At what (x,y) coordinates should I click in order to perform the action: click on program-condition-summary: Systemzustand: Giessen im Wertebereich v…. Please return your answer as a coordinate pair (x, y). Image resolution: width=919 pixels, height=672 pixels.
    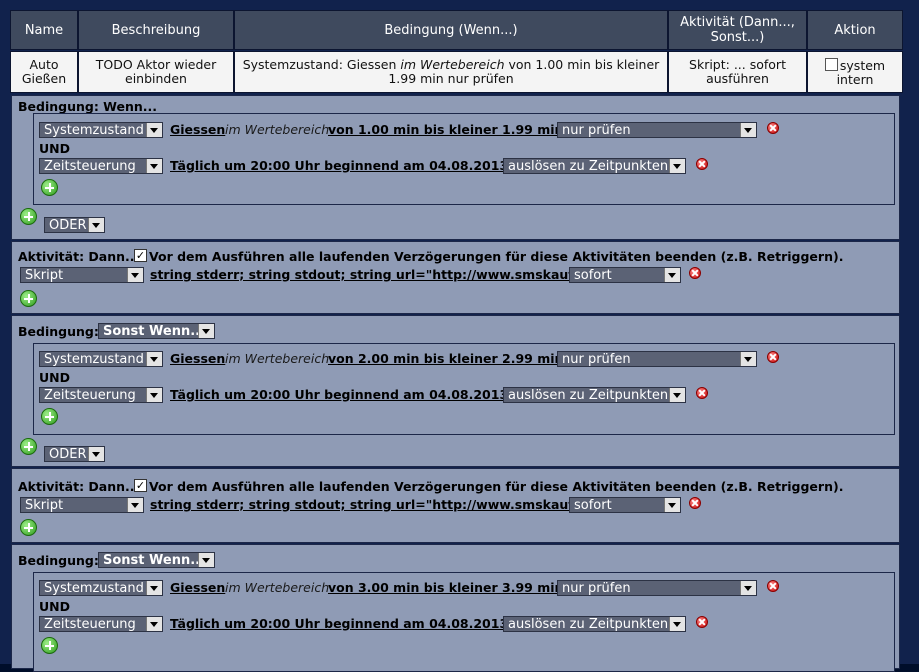
    Looking at the image, I should click on (451, 72).